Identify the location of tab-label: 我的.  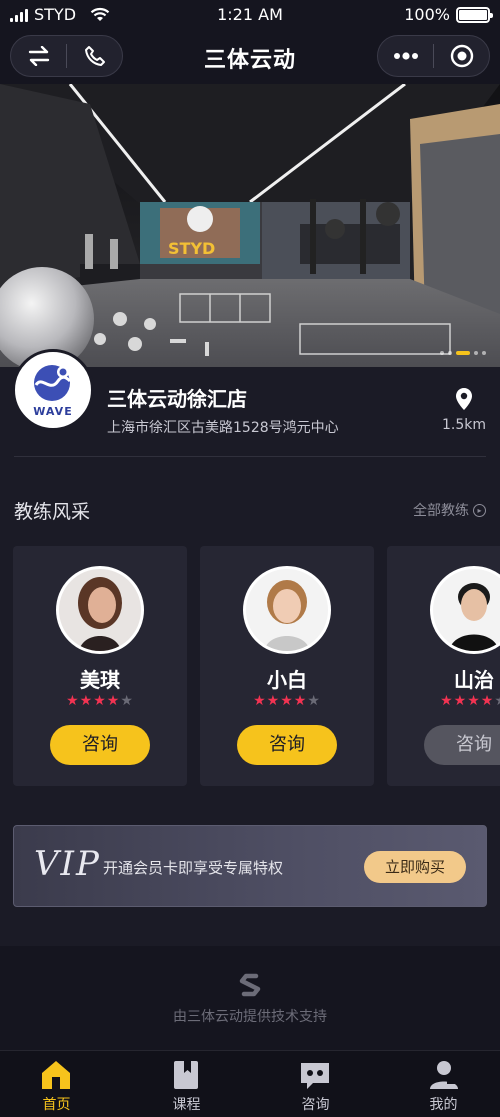
(443, 1105).